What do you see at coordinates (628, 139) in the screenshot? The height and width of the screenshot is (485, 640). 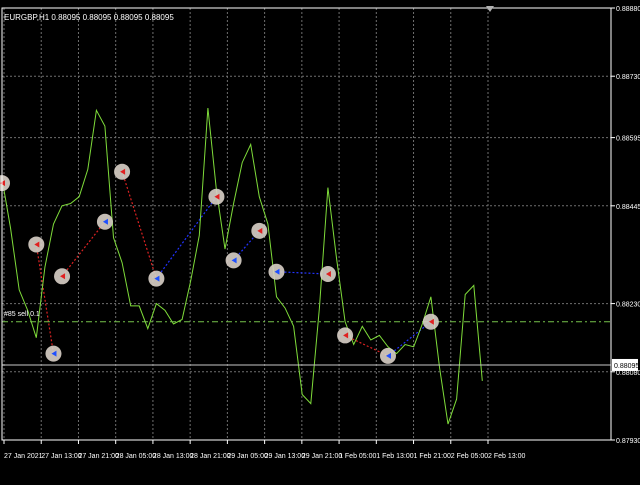 I see `y-tick-label: 0.88595` at bounding box center [628, 139].